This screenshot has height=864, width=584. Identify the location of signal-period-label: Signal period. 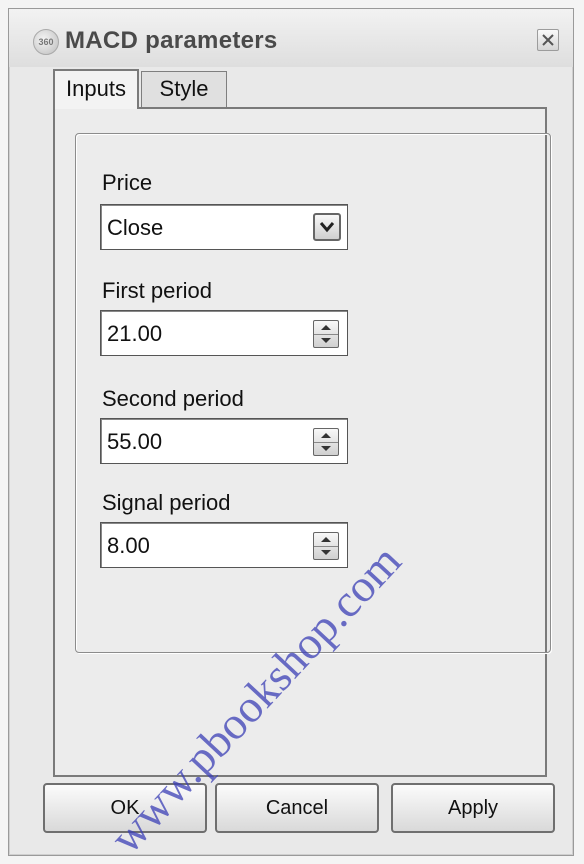
(166, 502).